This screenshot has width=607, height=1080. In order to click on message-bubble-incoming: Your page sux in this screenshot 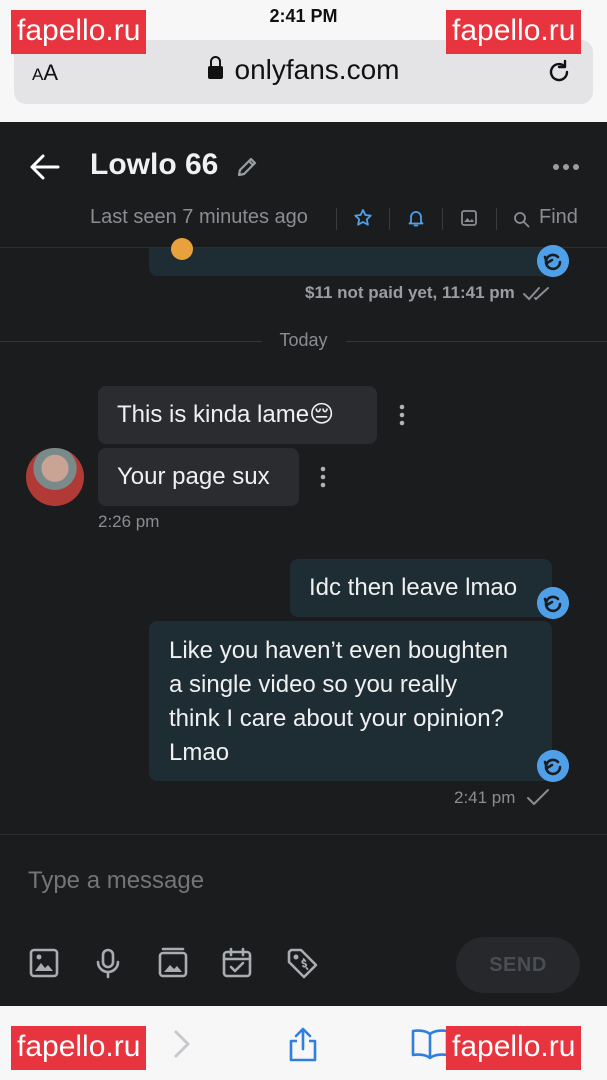, I will do `click(198, 477)`.